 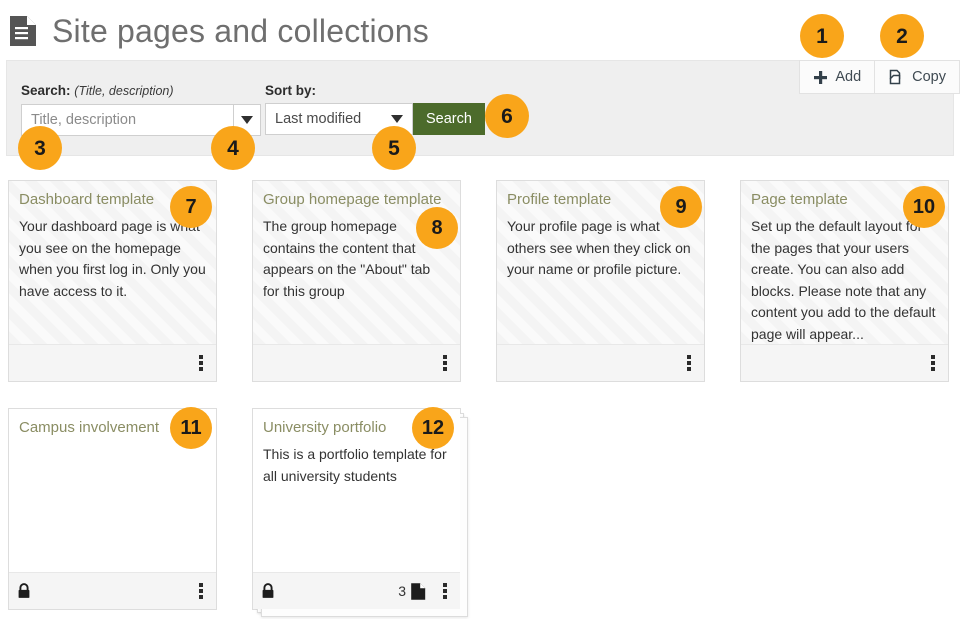 I want to click on callout-badge-2: 2, so click(x=902, y=36).